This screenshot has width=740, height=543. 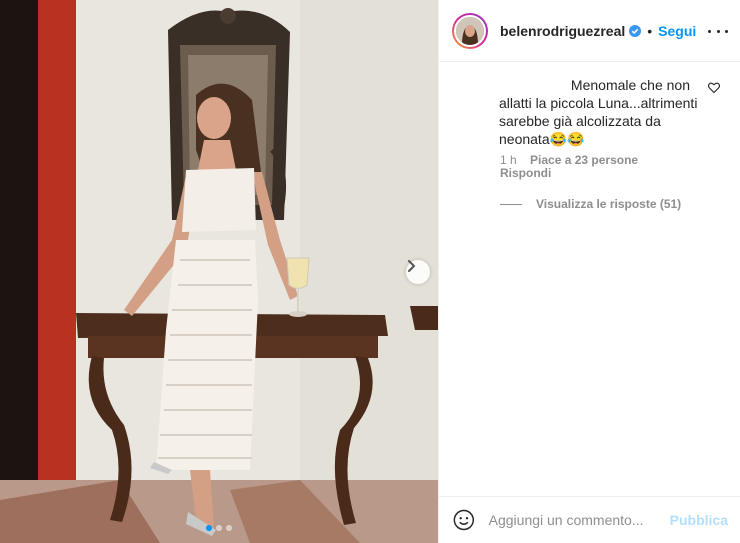 What do you see at coordinates (677, 31) in the screenshot?
I see `follow-button: Segui` at bounding box center [677, 31].